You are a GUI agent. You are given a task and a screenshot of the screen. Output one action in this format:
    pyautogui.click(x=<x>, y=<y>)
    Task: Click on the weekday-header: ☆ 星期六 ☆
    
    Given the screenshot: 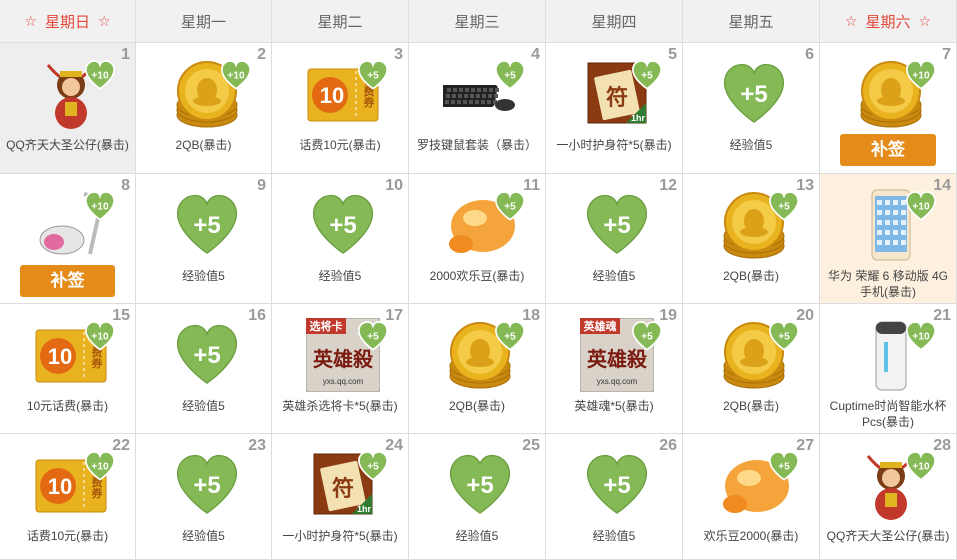 What is the action you would take?
    pyautogui.click(x=888, y=21)
    